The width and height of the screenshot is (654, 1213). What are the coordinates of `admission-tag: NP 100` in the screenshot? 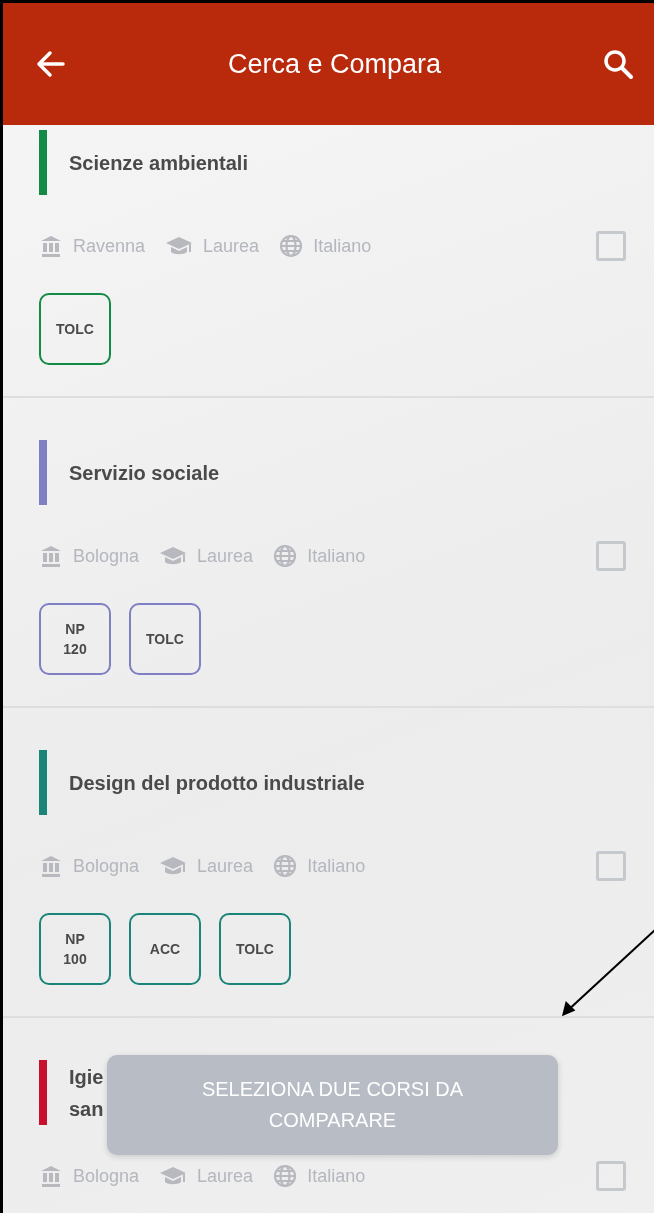 It's located at (75, 949).